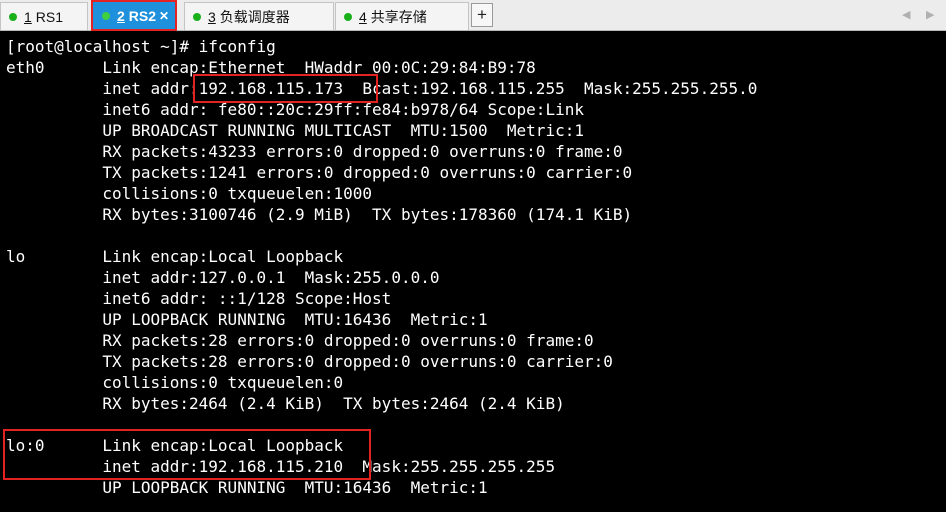 This screenshot has width=946, height=512. I want to click on terminal-line: collisions:0 txqueuelen:1000, so click(189, 193).